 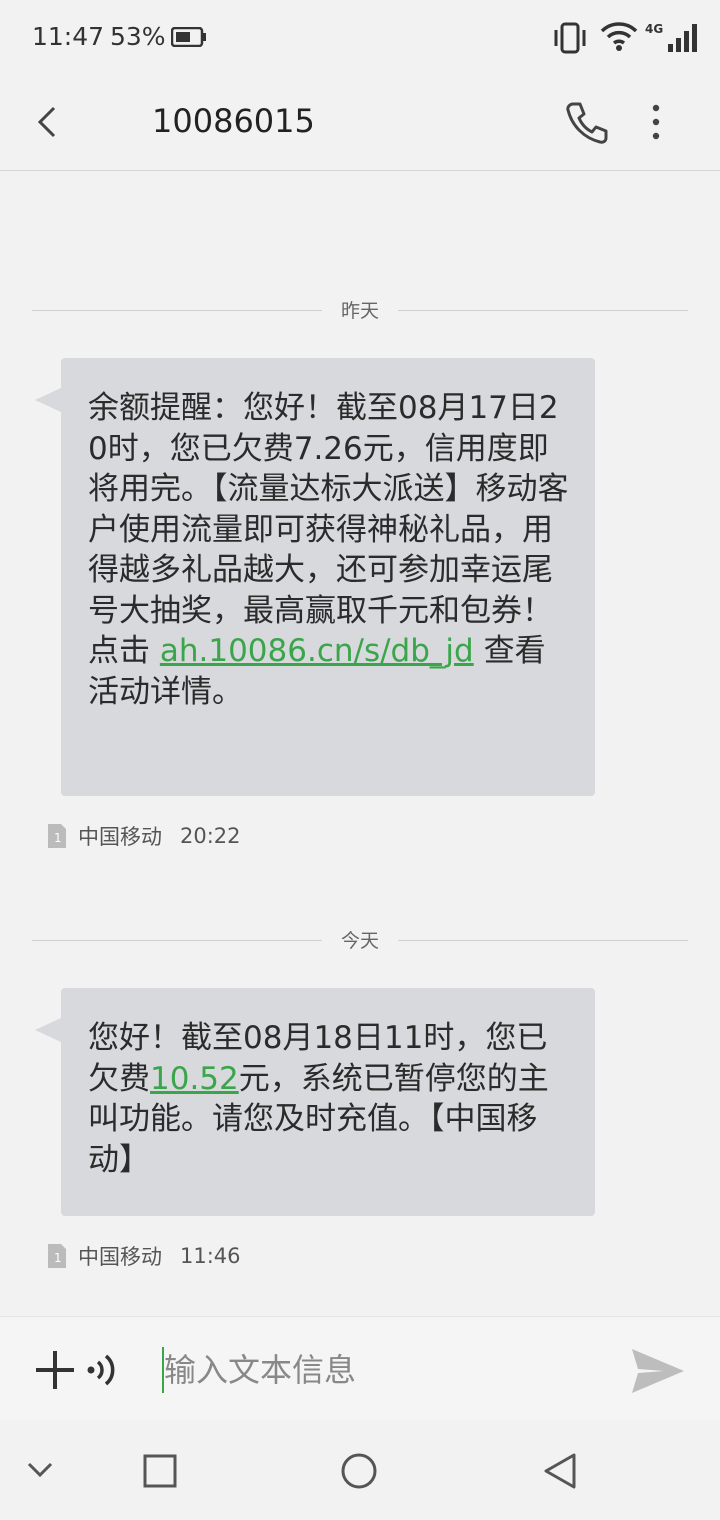 I want to click on message-time: 20:22, so click(x=210, y=836).